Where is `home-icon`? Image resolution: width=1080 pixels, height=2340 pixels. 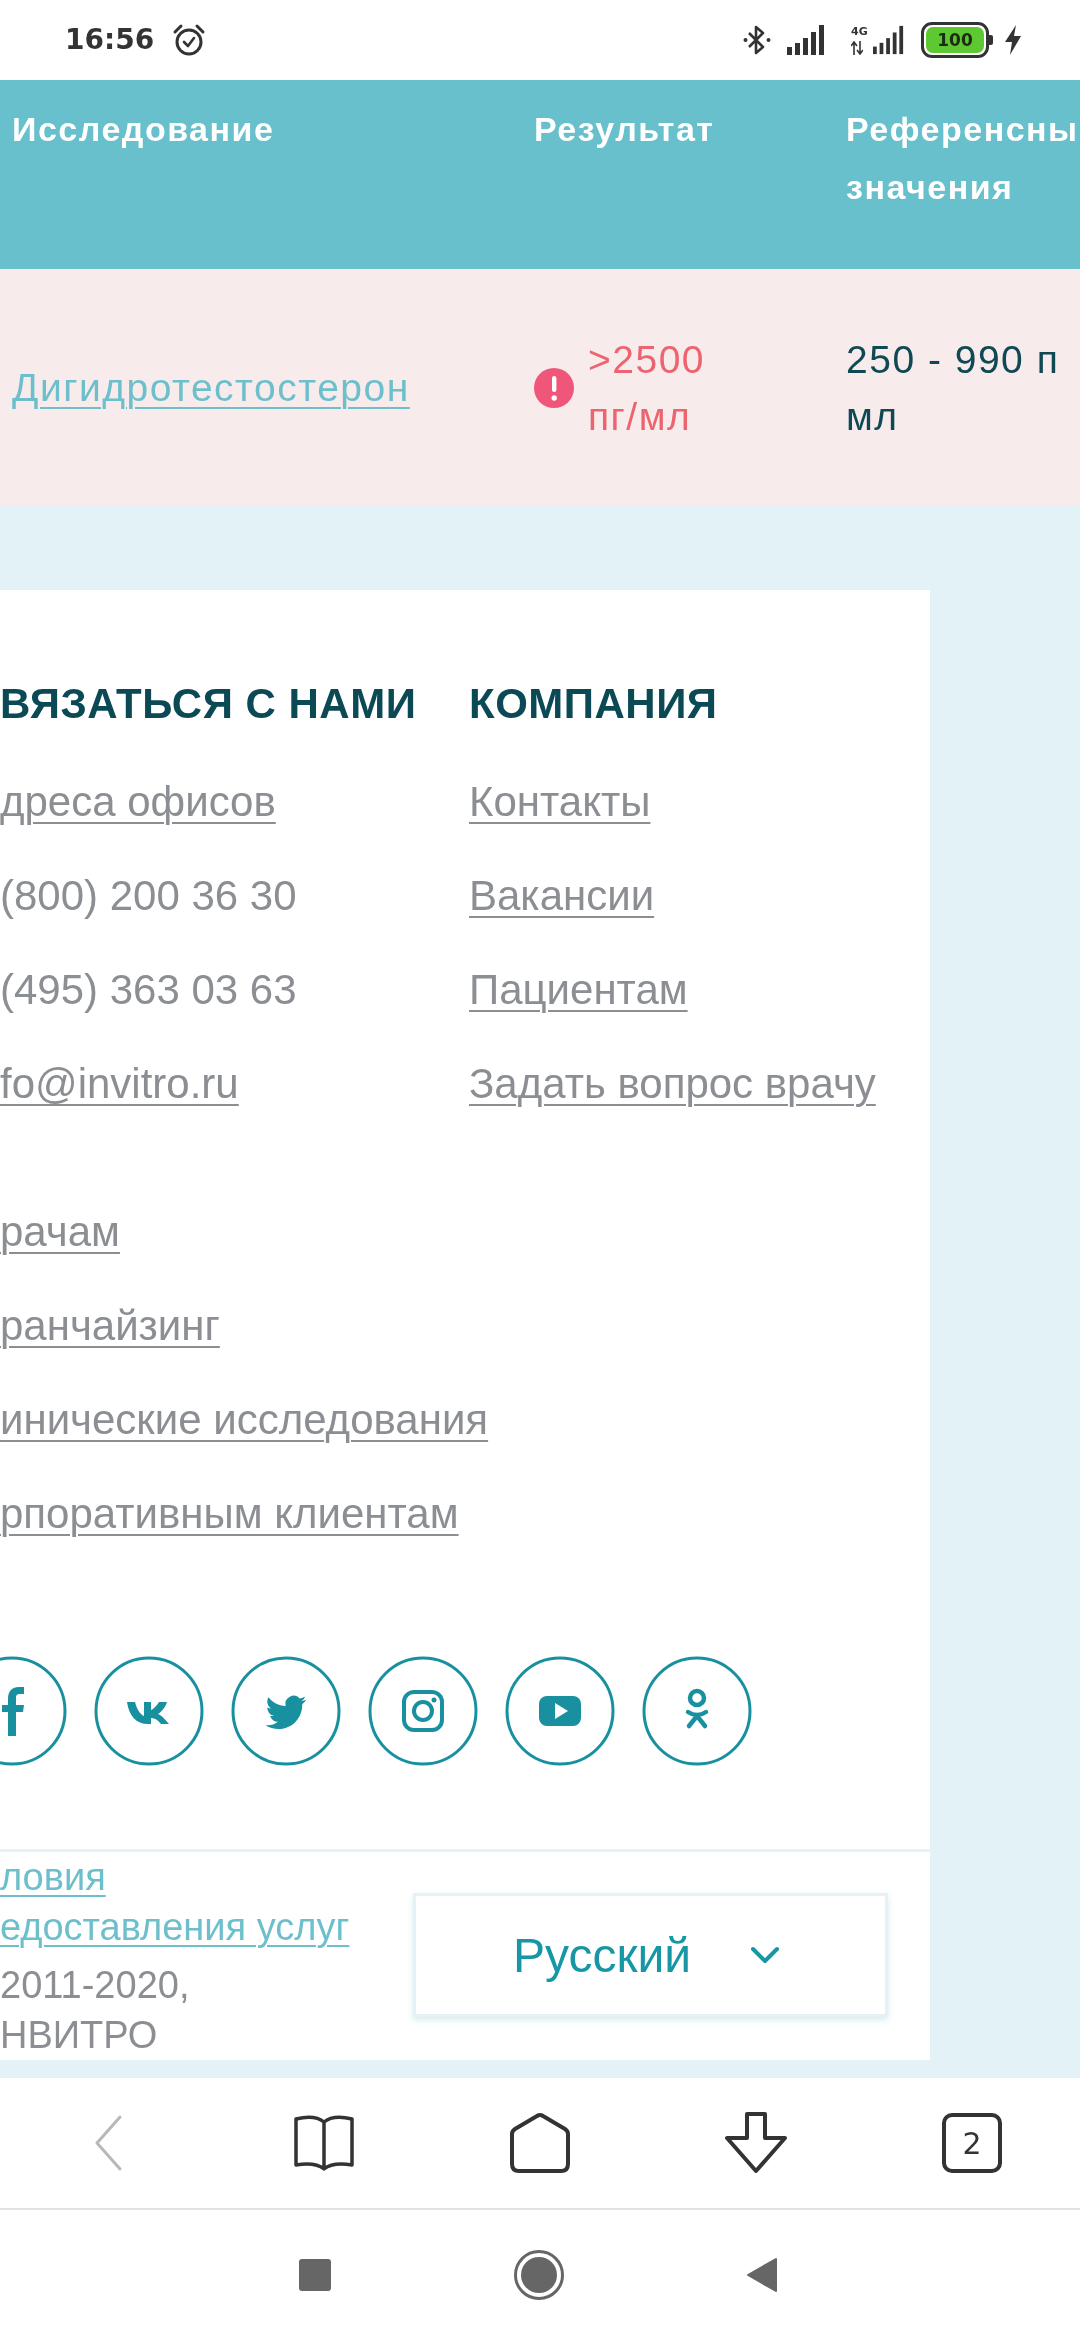
home-icon is located at coordinates (540, 2143).